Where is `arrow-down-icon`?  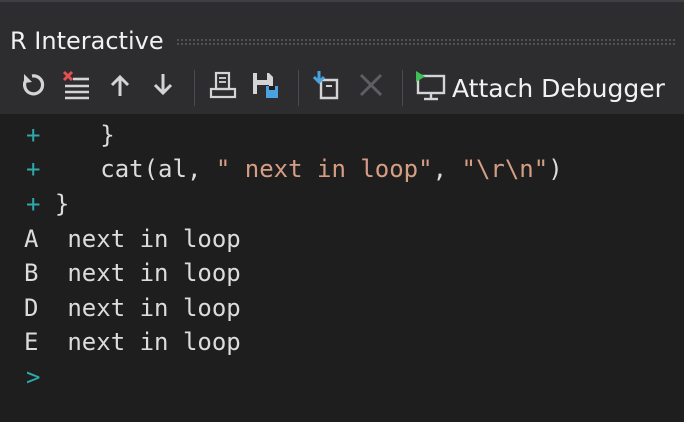 arrow-down-icon is located at coordinates (163, 87).